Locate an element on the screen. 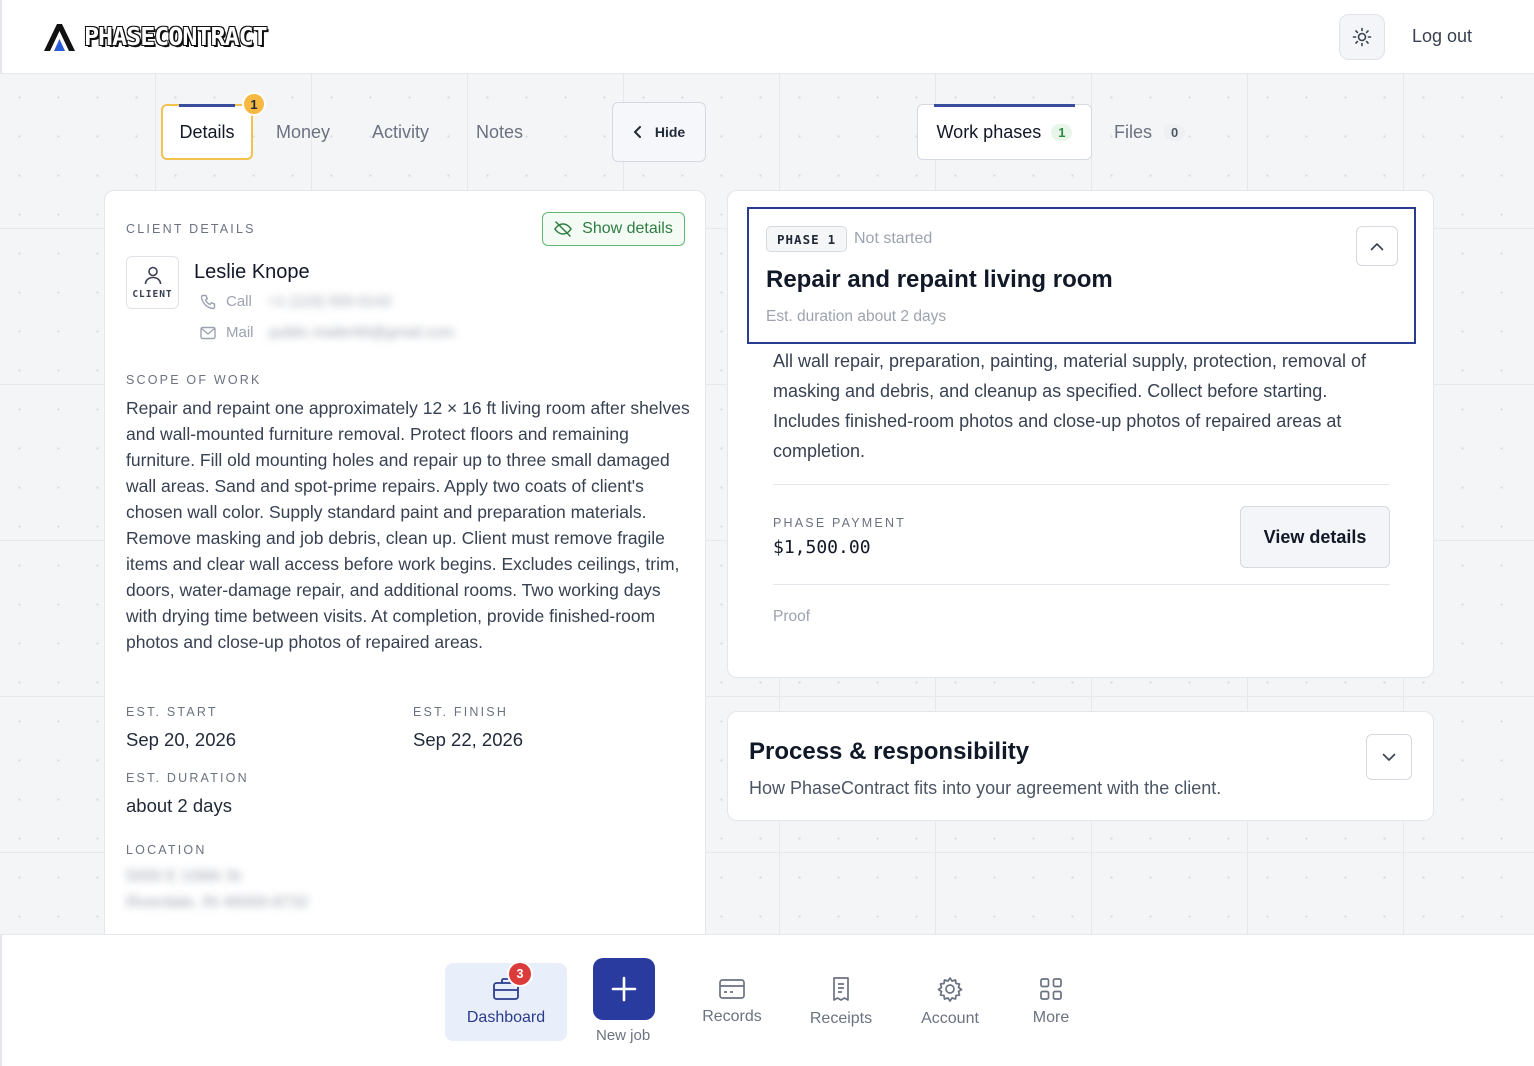  tab-details: Details is located at coordinates (207, 132).